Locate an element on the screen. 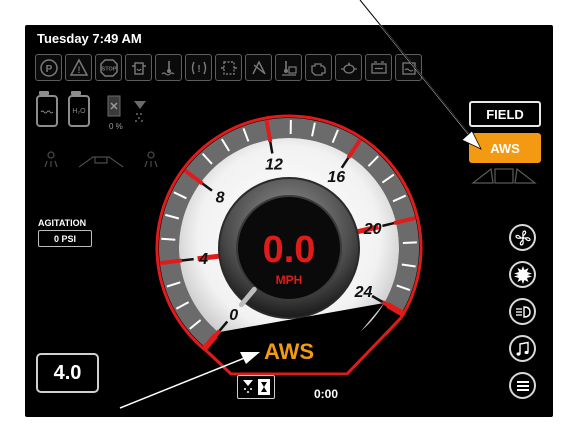  headlights-button is located at coordinates (522, 311).